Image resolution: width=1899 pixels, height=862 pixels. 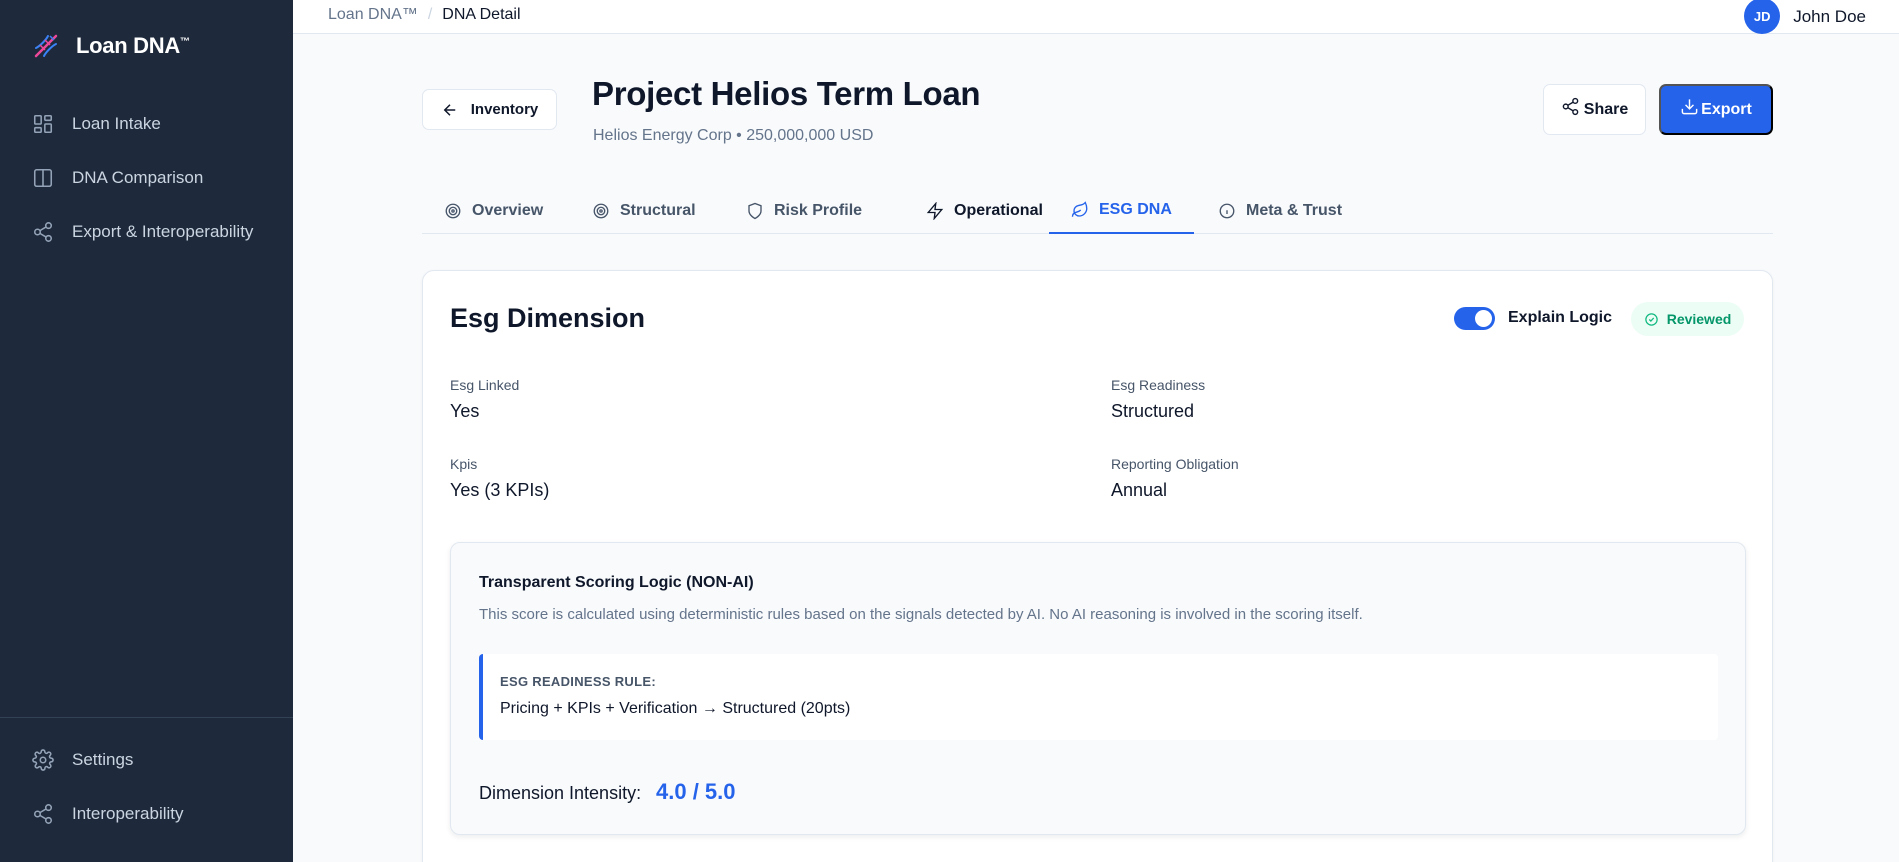 I want to click on rule-label: ESG READINESS RULE:, so click(x=578, y=681).